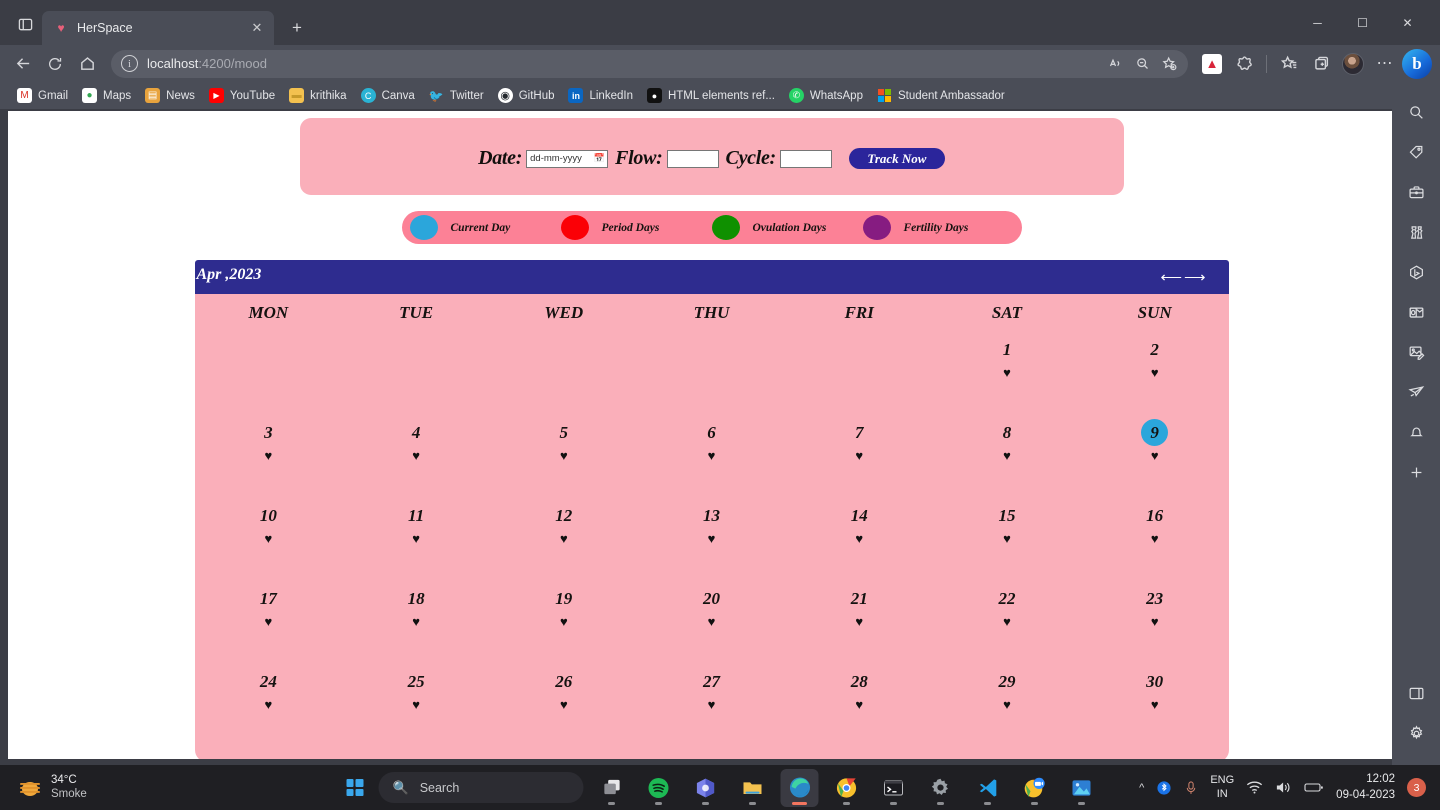 Image resolution: width=1440 pixels, height=810 pixels. Describe the element at coordinates (1141, 788) in the screenshot. I see `show-hidden-icons-chevron-up-icon: ^` at that location.